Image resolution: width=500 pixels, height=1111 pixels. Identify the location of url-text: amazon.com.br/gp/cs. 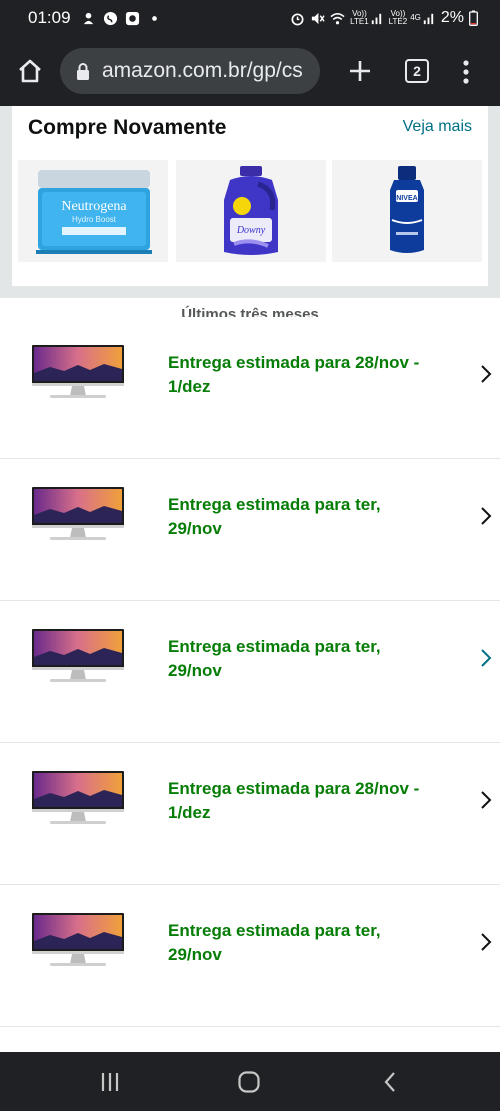
(202, 70).